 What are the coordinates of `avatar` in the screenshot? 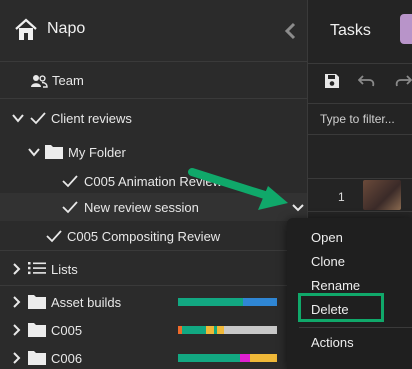 It's located at (406, 29).